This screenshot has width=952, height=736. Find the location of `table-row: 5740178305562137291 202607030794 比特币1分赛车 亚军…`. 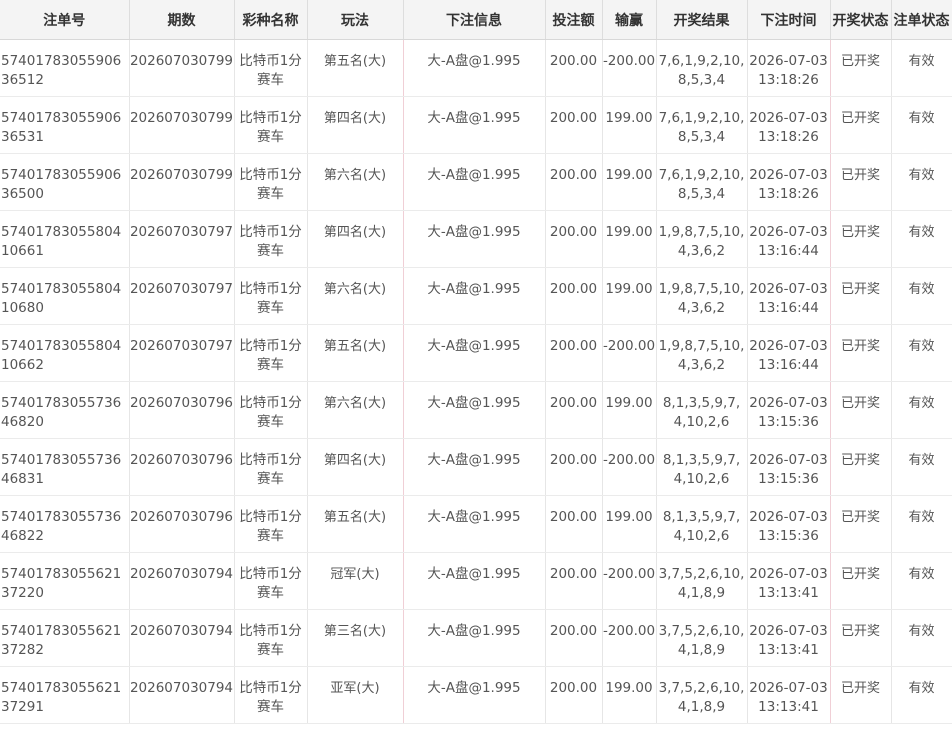

table-row: 5740178305562137291 202607030794 比特币1分赛车 亚军… is located at coordinates (476, 695).